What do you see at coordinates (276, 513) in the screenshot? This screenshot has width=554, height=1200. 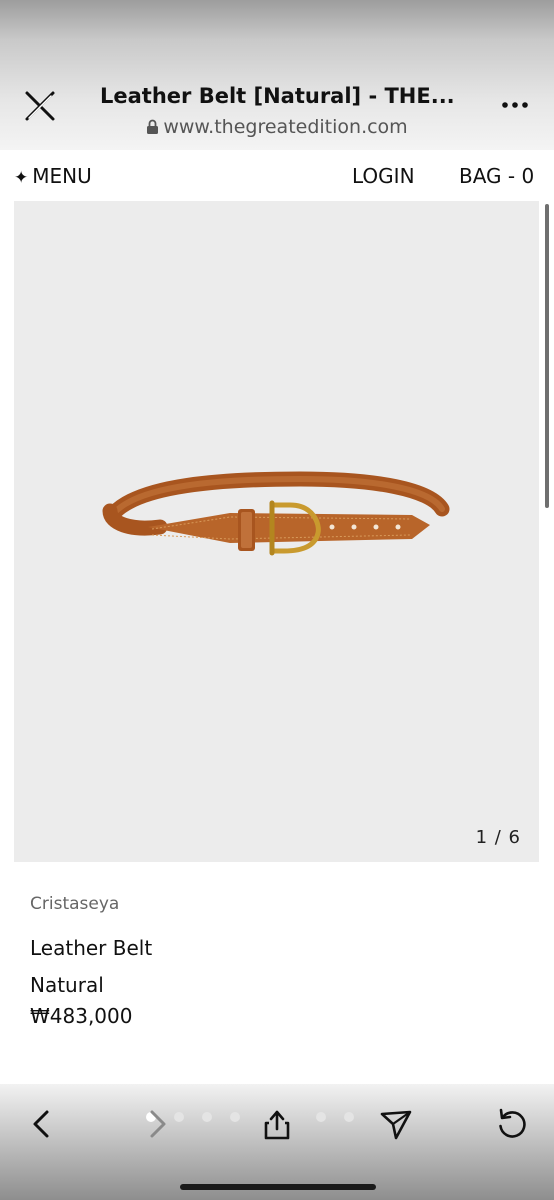 I see `belt-image` at bounding box center [276, 513].